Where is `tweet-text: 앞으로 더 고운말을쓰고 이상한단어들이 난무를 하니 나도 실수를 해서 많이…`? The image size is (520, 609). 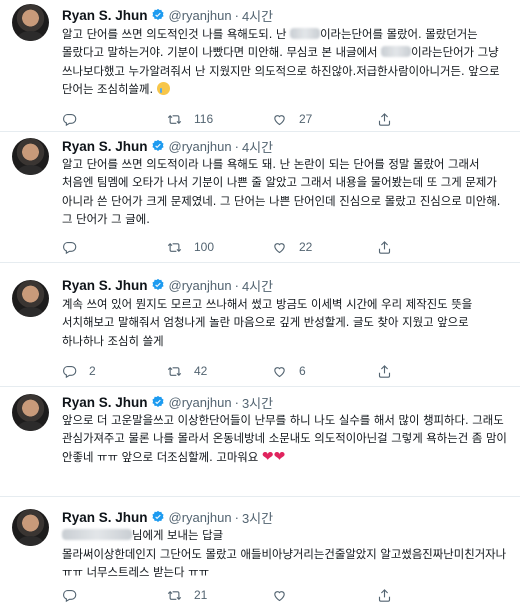
tweet-text: 앞으로 더 고운말을쓰고 이상한단어들이 난무를 하니 나도 실수를 해서 많이… is located at coordinates (285, 438).